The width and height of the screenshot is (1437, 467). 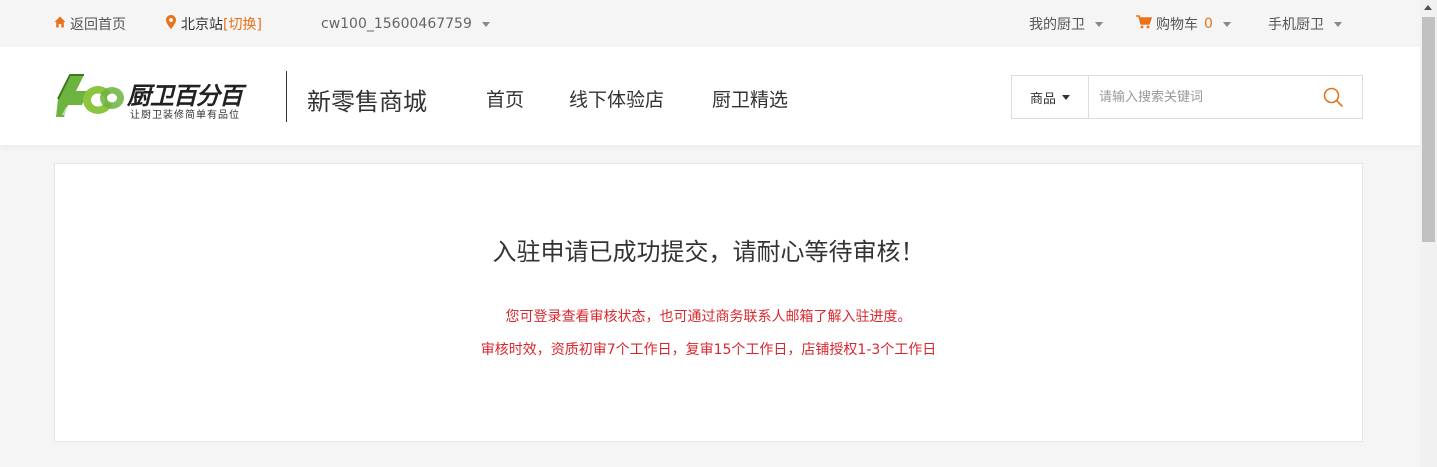 I want to click on back-home-link: 返回首页, so click(x=90, y=23).